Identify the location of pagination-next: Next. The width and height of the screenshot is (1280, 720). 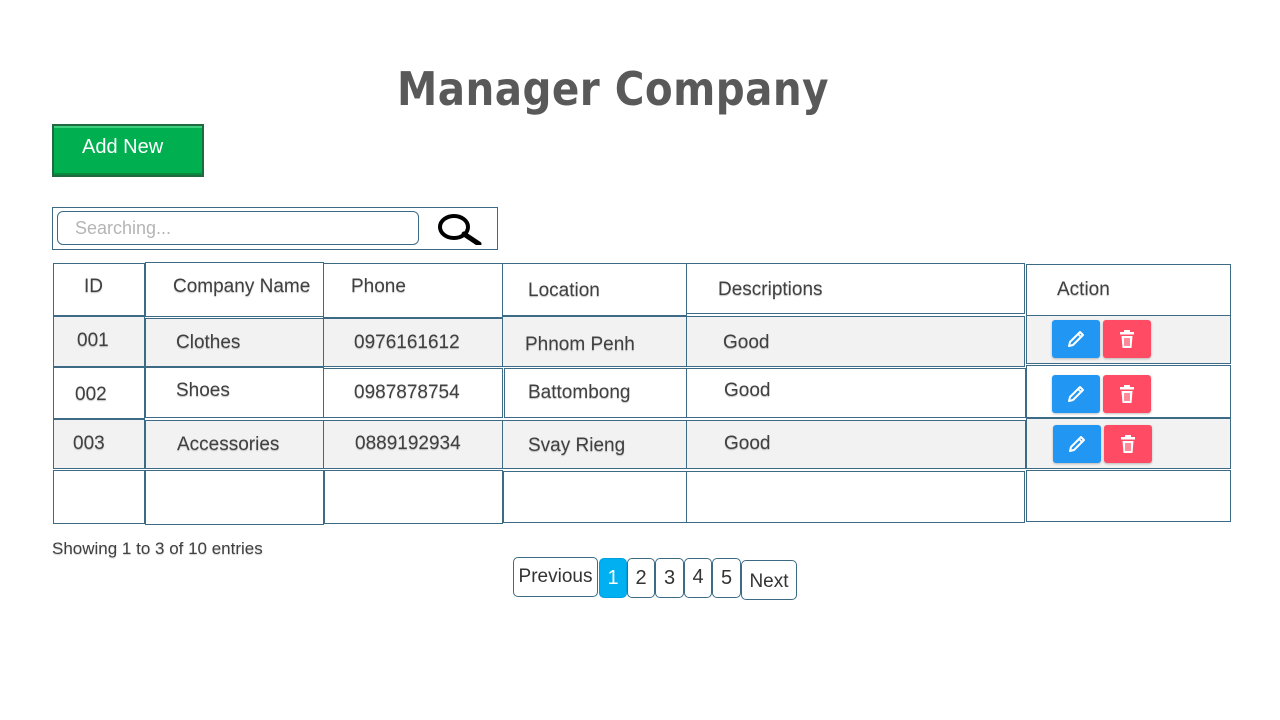
(769, 580).